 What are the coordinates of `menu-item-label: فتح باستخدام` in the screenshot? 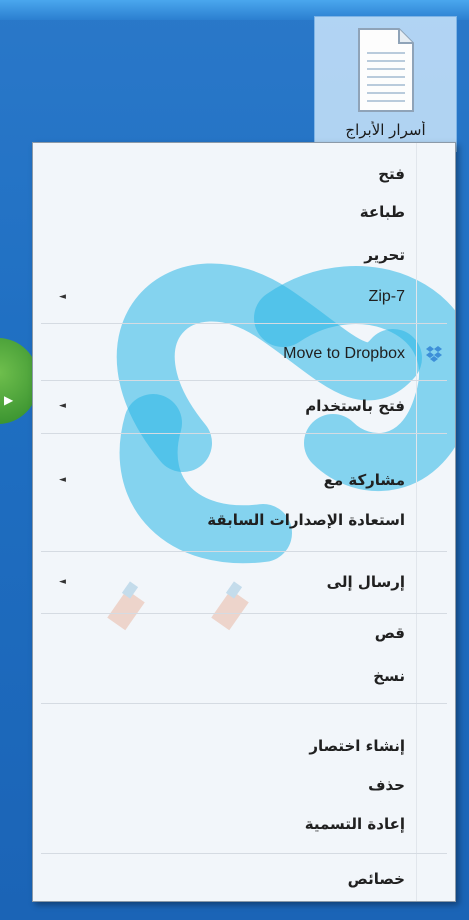 It's located at (355, 406).